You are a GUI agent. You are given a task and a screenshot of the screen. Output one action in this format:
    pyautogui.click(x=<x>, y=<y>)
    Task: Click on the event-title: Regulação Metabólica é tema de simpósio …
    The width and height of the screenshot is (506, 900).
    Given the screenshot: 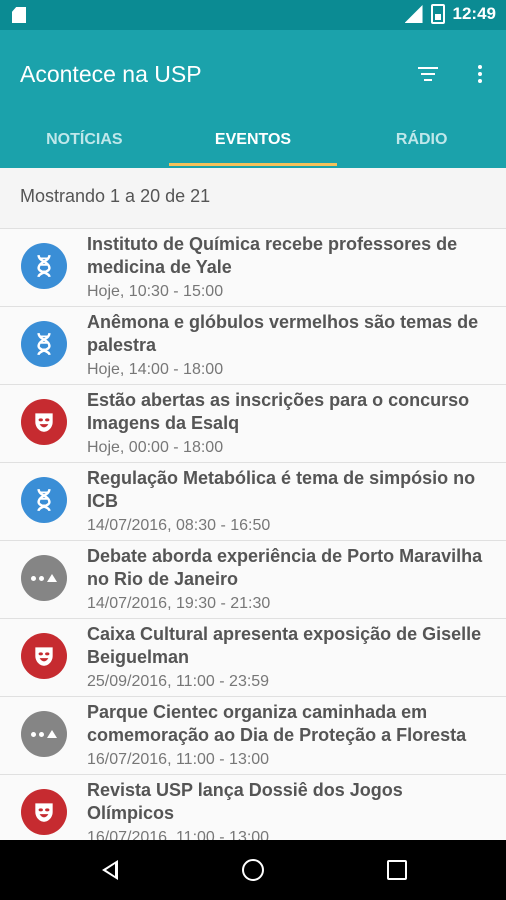 What is the action you would take?
    pyautogui.click(x=281, y=489)
    